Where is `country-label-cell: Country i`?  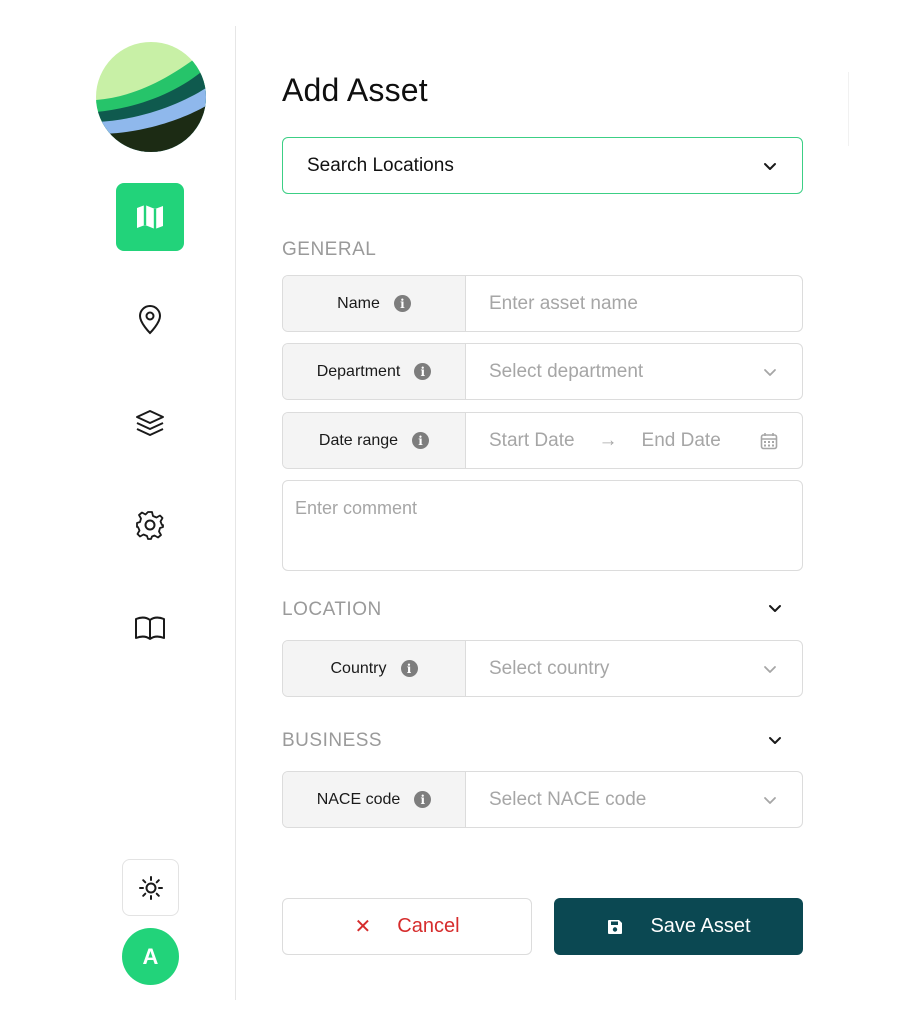 country-label-cell: Country i is located at coordinates (374, 668).